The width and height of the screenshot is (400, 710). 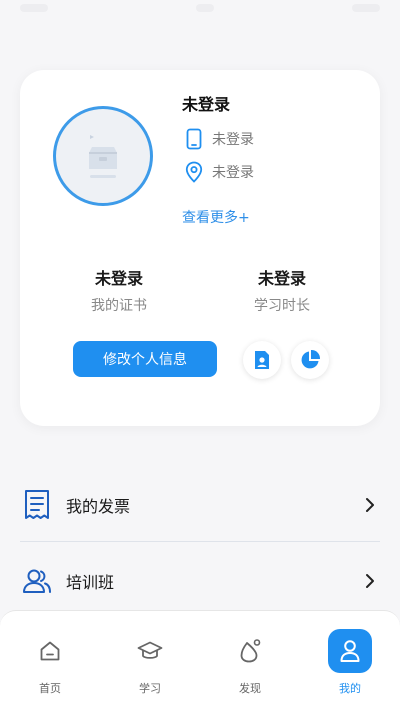 I want to click on invoice-icon, so click(x=37, y=505).